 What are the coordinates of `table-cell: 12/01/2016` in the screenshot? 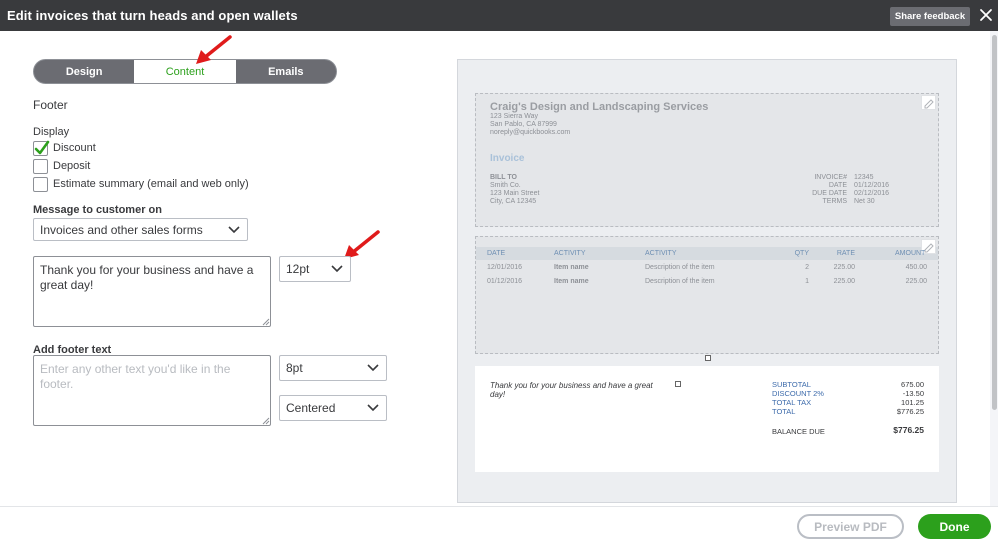 It's located at (505, 267).